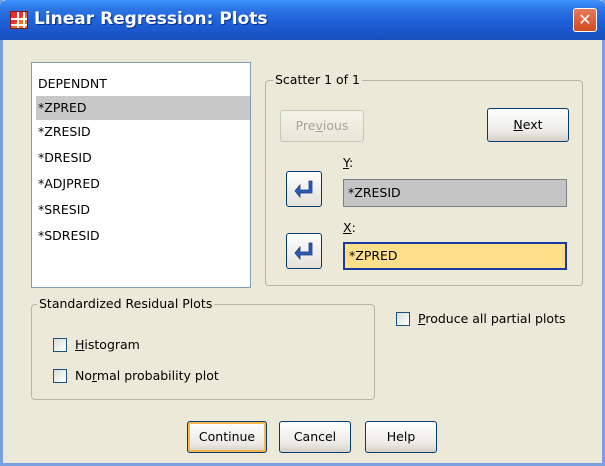  Describe the element at coordinates (317, 79) in the screenshot. I see `scatter-legend: Scatter 1 of 1` at that location.